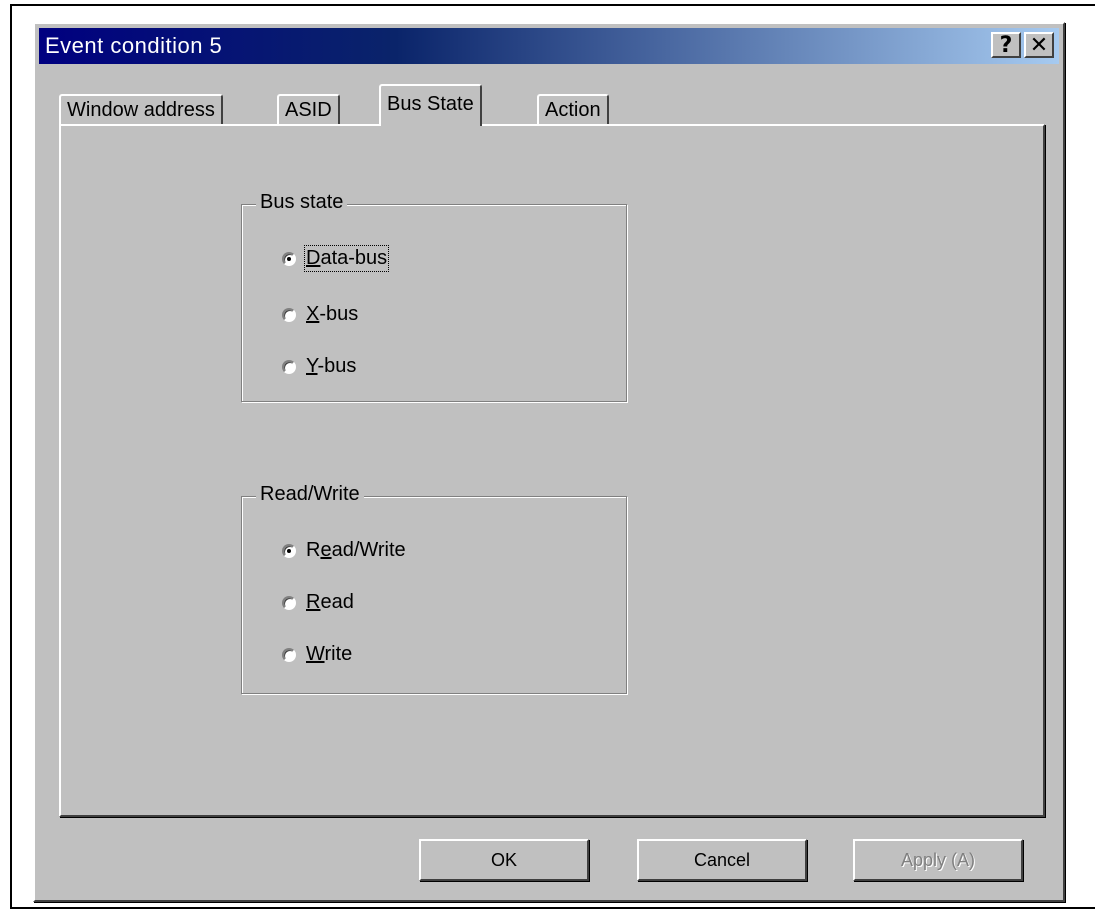 Image resolution: width=1095 pixels, height=917 pixels. Describe the element at coordinates (310, 494) in the screenshot. I see `read-write-legend: Read/Write` at that location.